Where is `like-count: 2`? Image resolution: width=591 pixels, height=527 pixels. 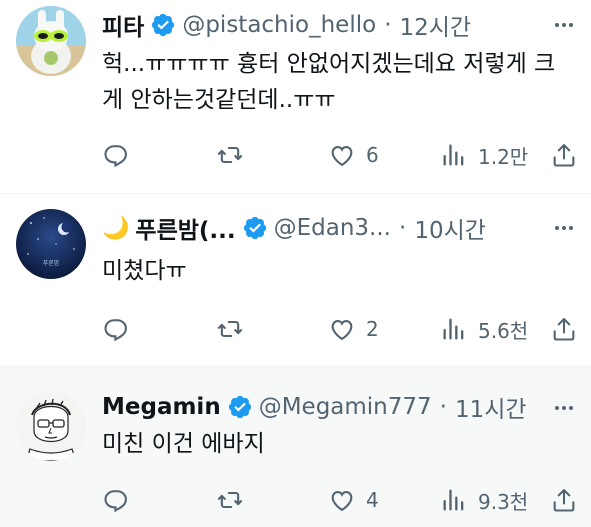 like-count: 2 is located at coordinates (372, 329).